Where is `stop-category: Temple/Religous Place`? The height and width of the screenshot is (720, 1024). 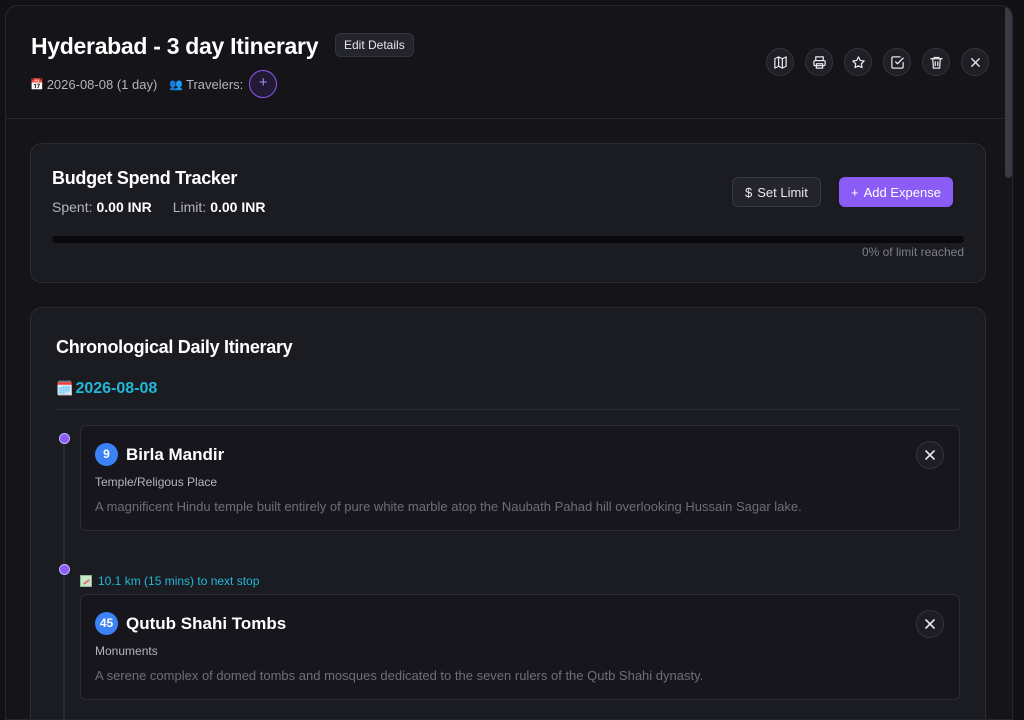
stop-category: Temple/Religous Place is located at coordinates (156, 482).